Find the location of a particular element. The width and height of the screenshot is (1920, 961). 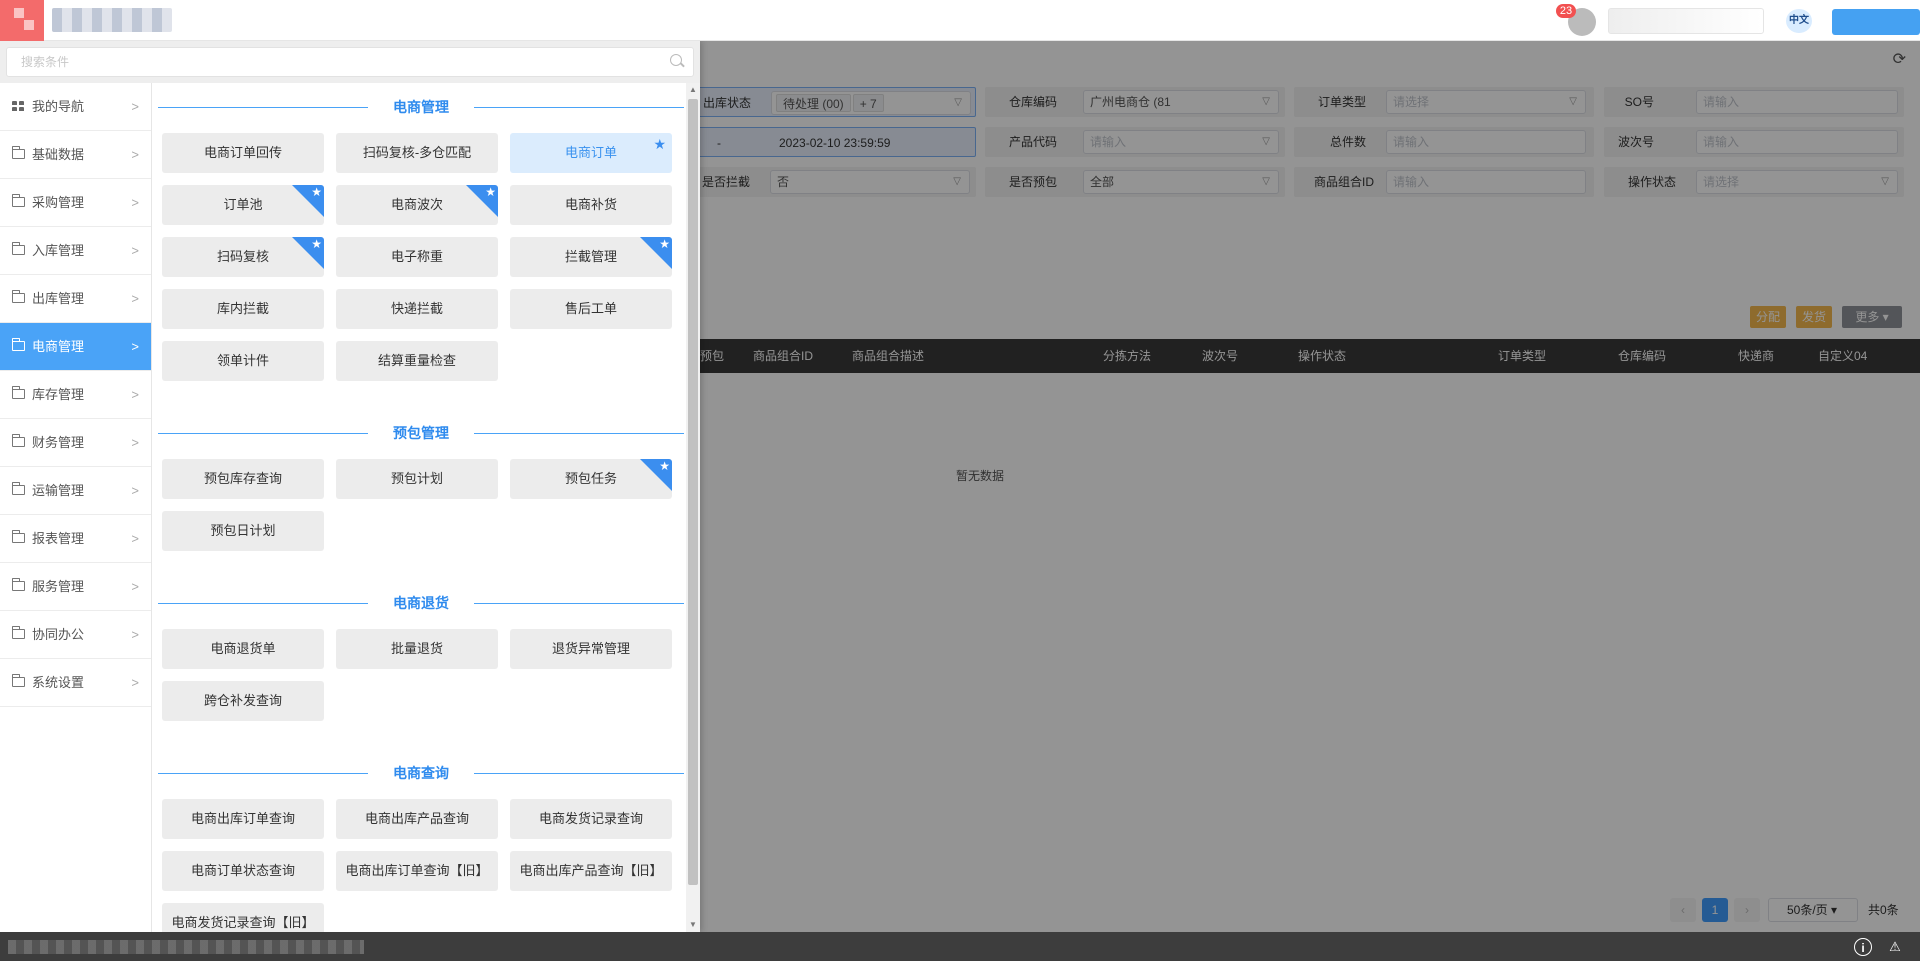

sidebar-item: 采购管理 > is located at coordinates (75, 203).